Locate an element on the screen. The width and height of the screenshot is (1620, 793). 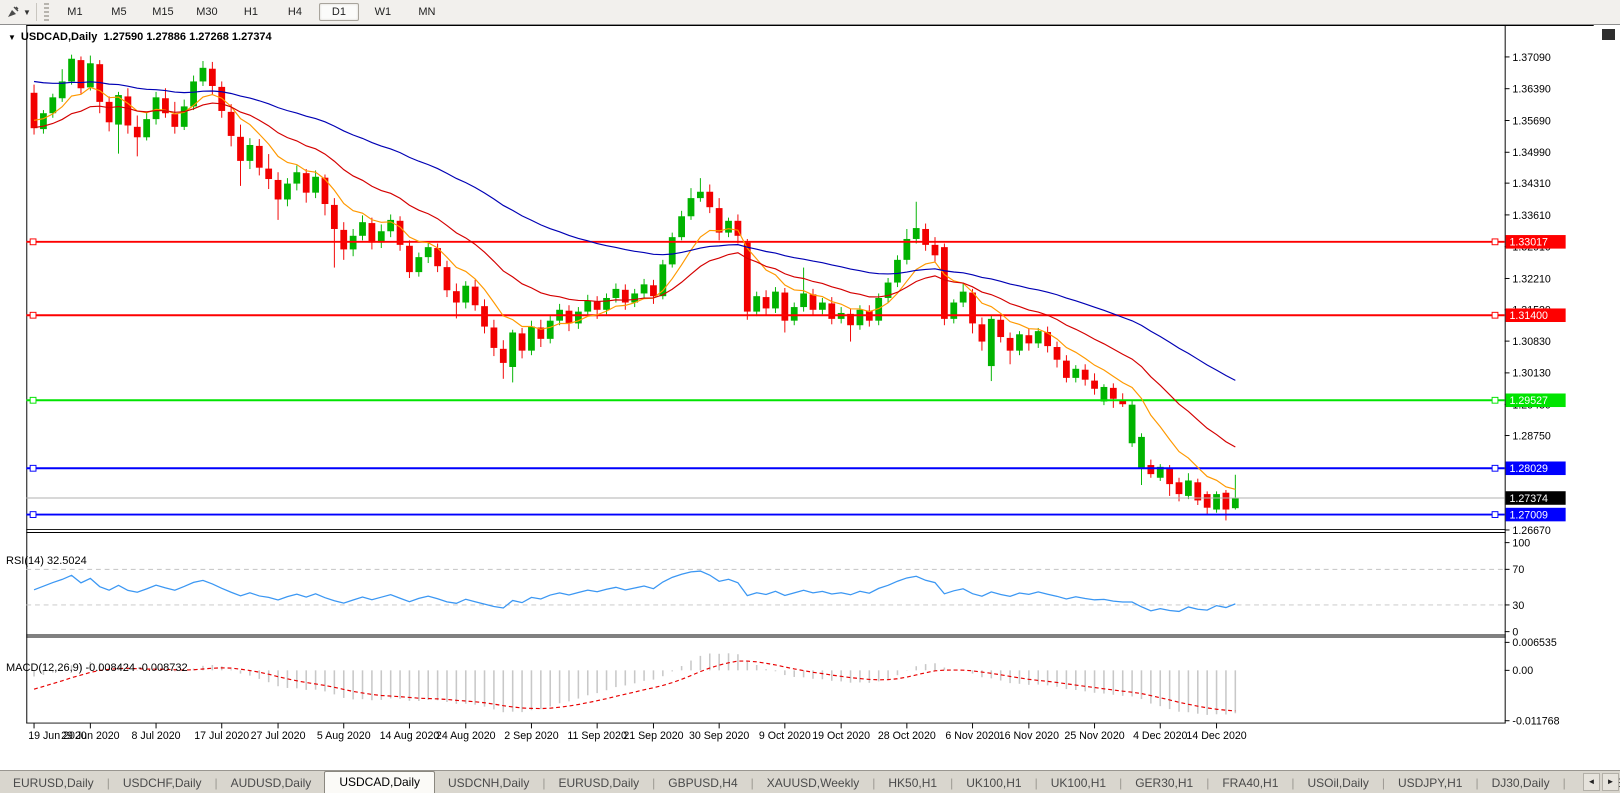
symbol-tab-usdchf-daily: USDCHF,Daily is located at coordinates (162, 783).